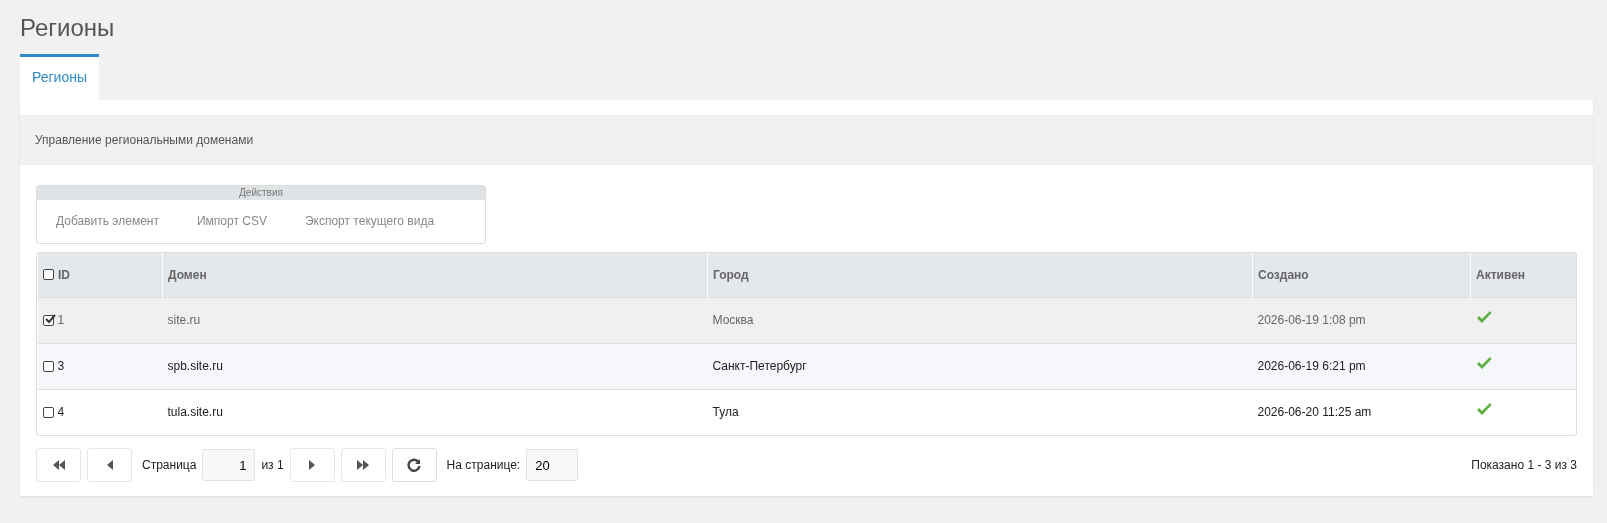  Describe the element at coordinates (1314, 412) in the screenshot. I see `table-cell: 2026-06-20 11:25 am` at that location.